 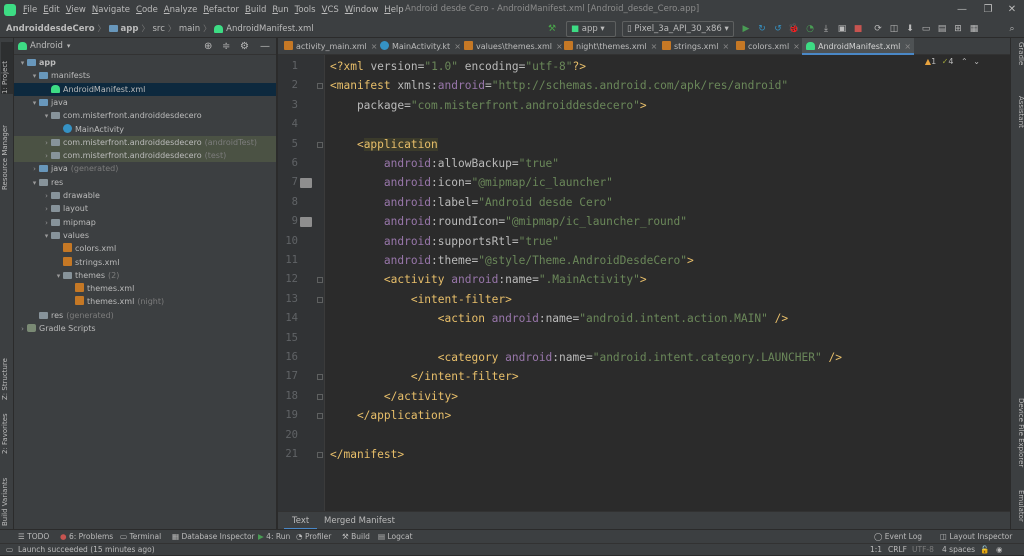 I want to click on breadcrumb-main: main, so click(x=189, y=29).